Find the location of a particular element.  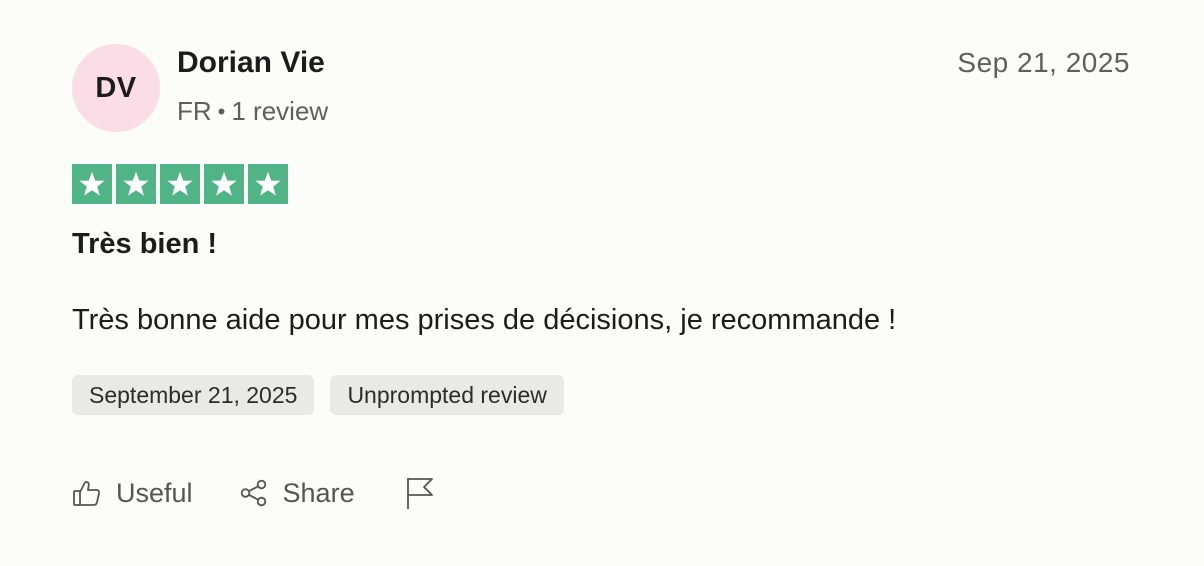

star-rating is located at coordinates (180, 184).